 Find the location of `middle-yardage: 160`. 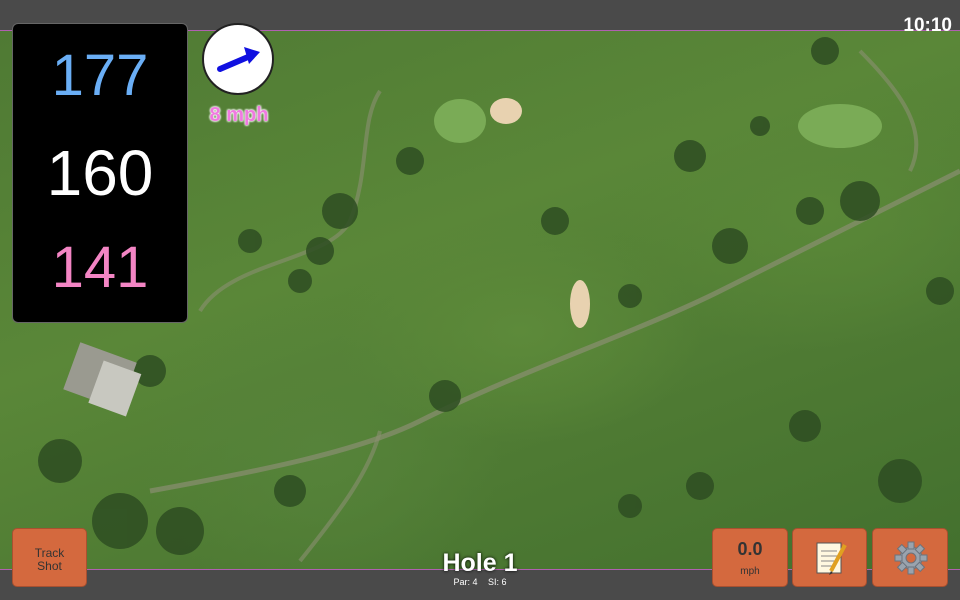

middle-yardage: 160 is located at coordinates (100, 173).